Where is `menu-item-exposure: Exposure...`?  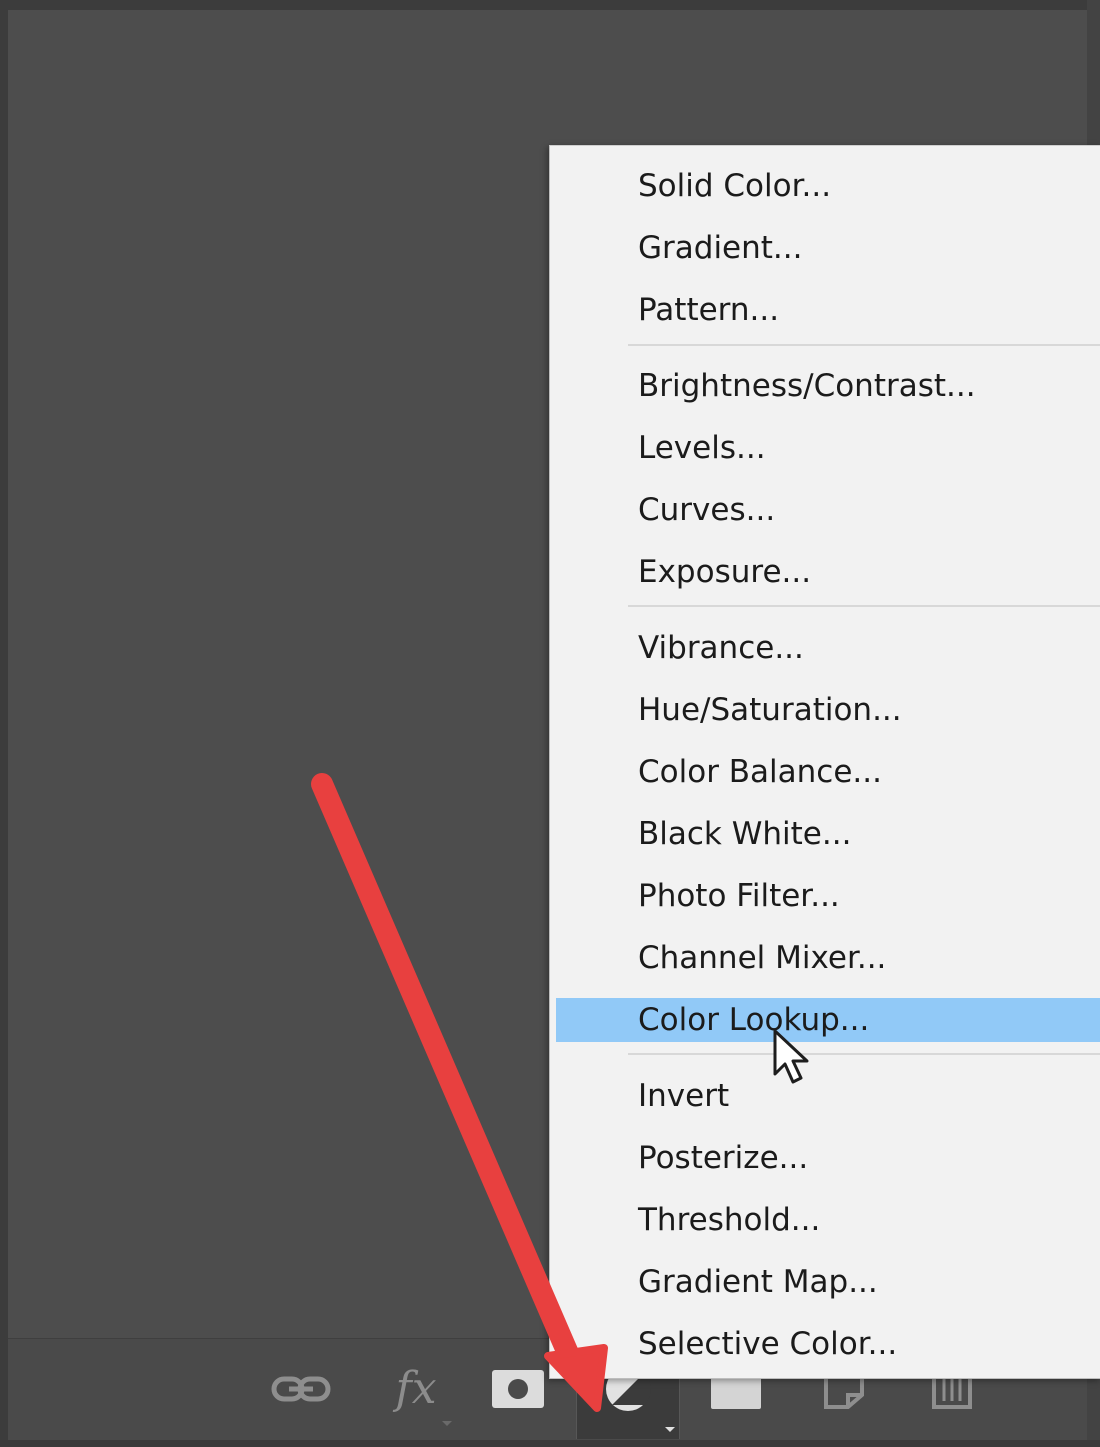 menu-item-exposure: Exposure... is located at coordinates (828, 572).